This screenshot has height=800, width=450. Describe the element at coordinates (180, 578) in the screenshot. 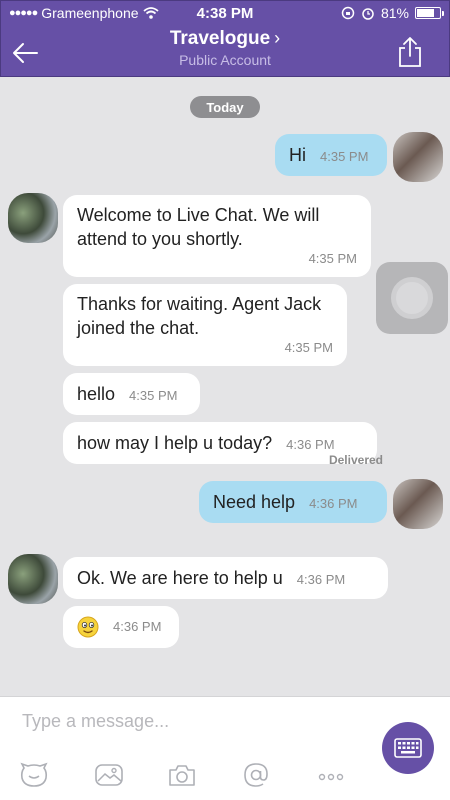

I see `message-text: Ok. We are here to help u` at that location.